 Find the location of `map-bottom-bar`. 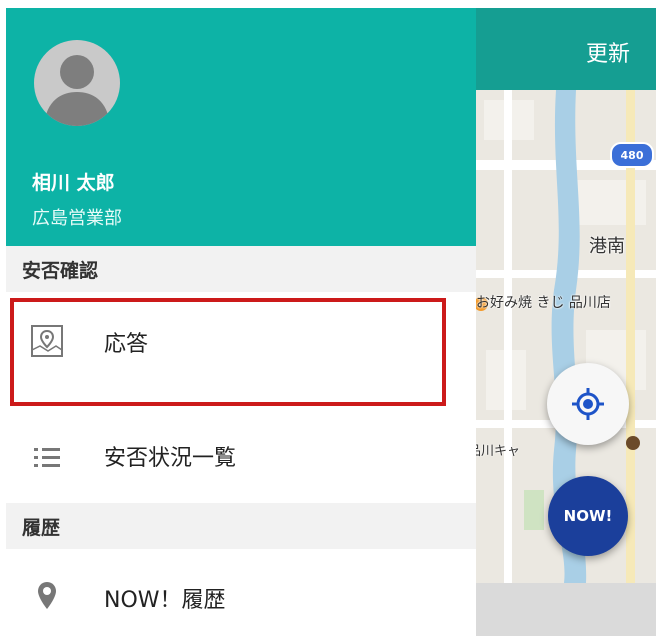

map-bottom-bar is located at coordinates (566, 609).